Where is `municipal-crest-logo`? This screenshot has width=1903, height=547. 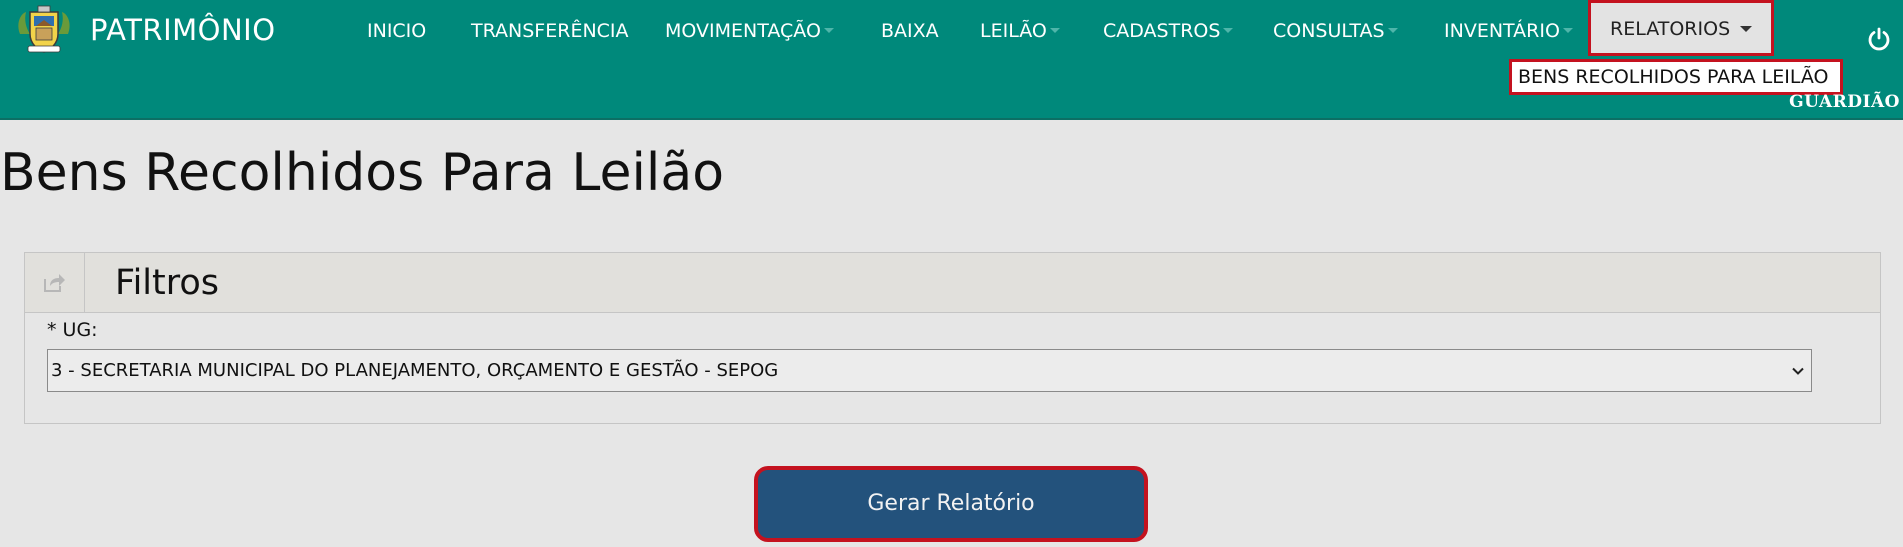 municipal-crest-logo is located at coordinates (44, 30).